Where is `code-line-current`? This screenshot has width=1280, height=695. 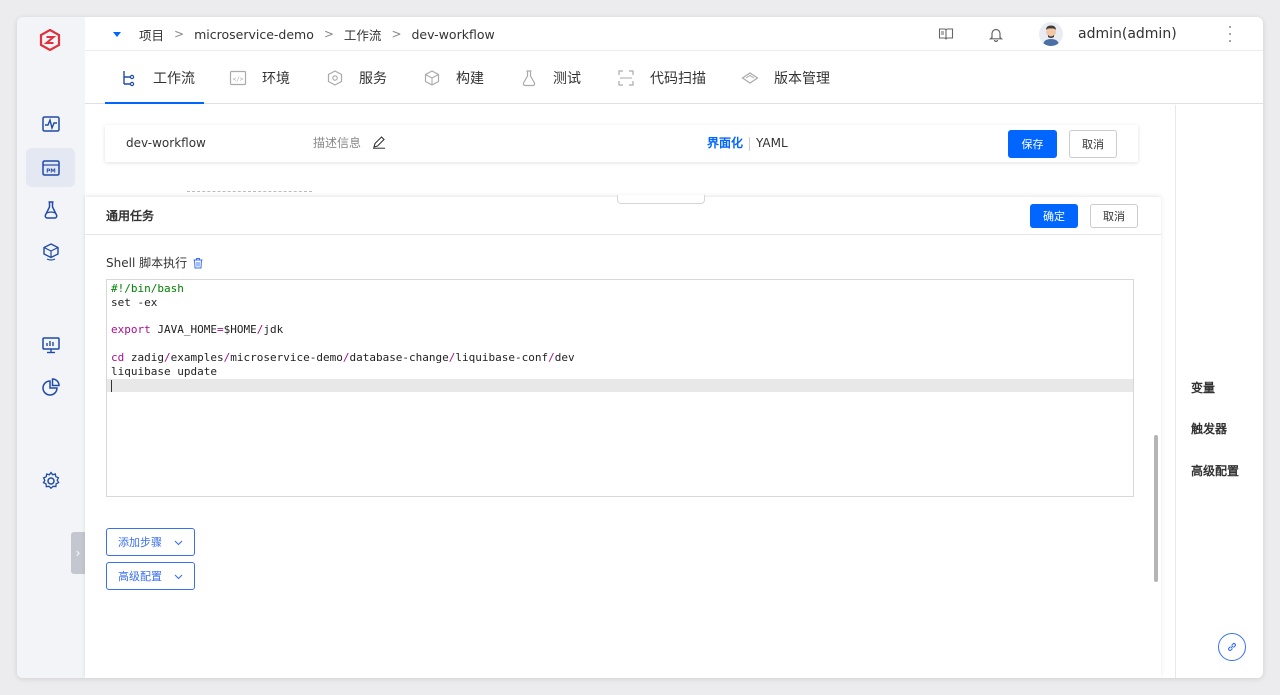
code-line-current is located at coordinates (620, 385).